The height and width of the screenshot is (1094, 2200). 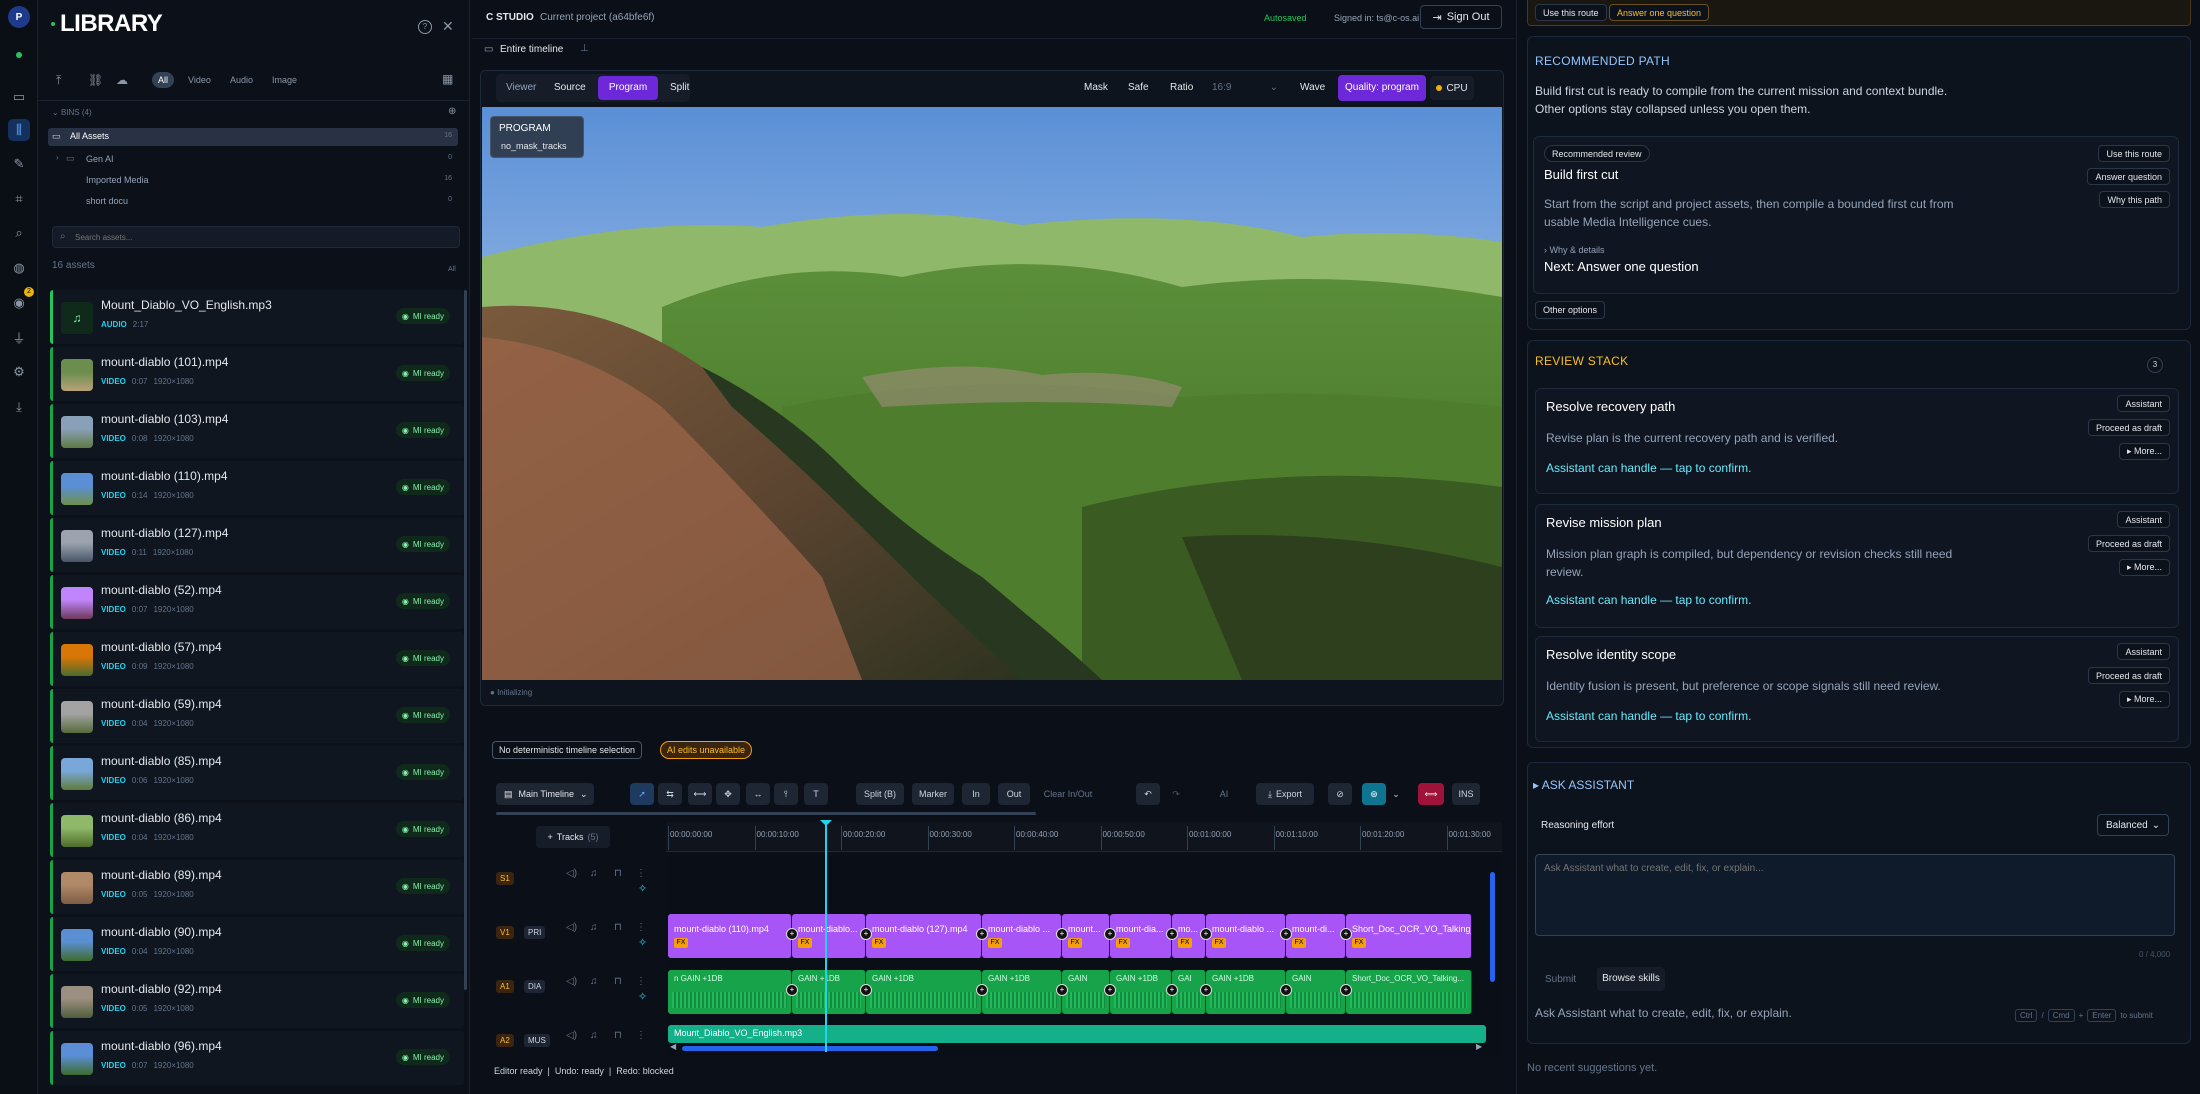 What do you see at coordinates (1224, 794) in the screenshot?
I see `ai-button: AI` at bounding box center [1224, 794].